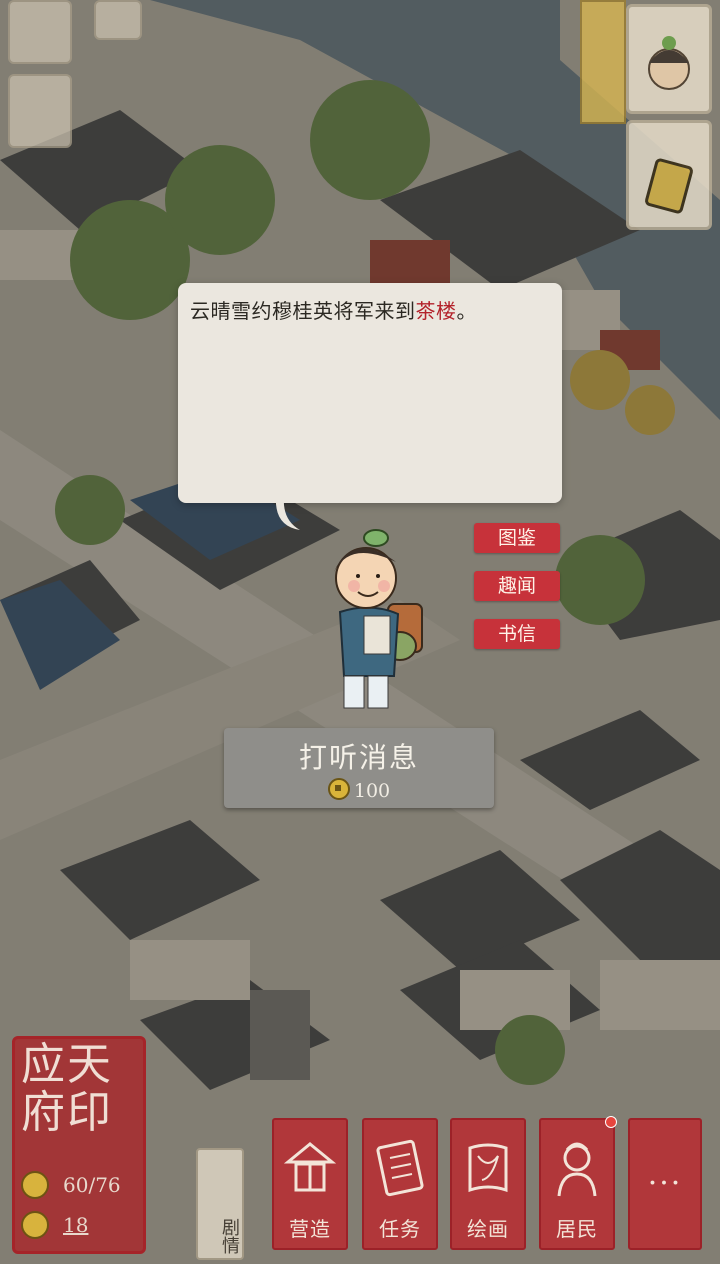 The image size is (720, 1264). I want to click on population-icon, so click(35, 1185).